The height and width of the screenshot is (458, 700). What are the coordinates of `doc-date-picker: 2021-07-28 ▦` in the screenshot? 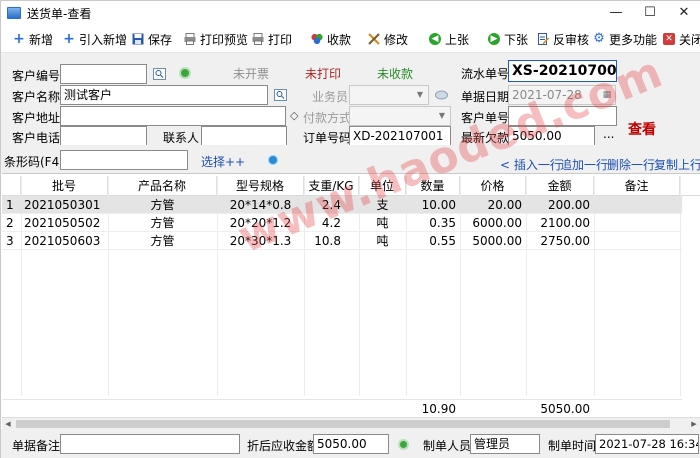 It's located at (562, 95).